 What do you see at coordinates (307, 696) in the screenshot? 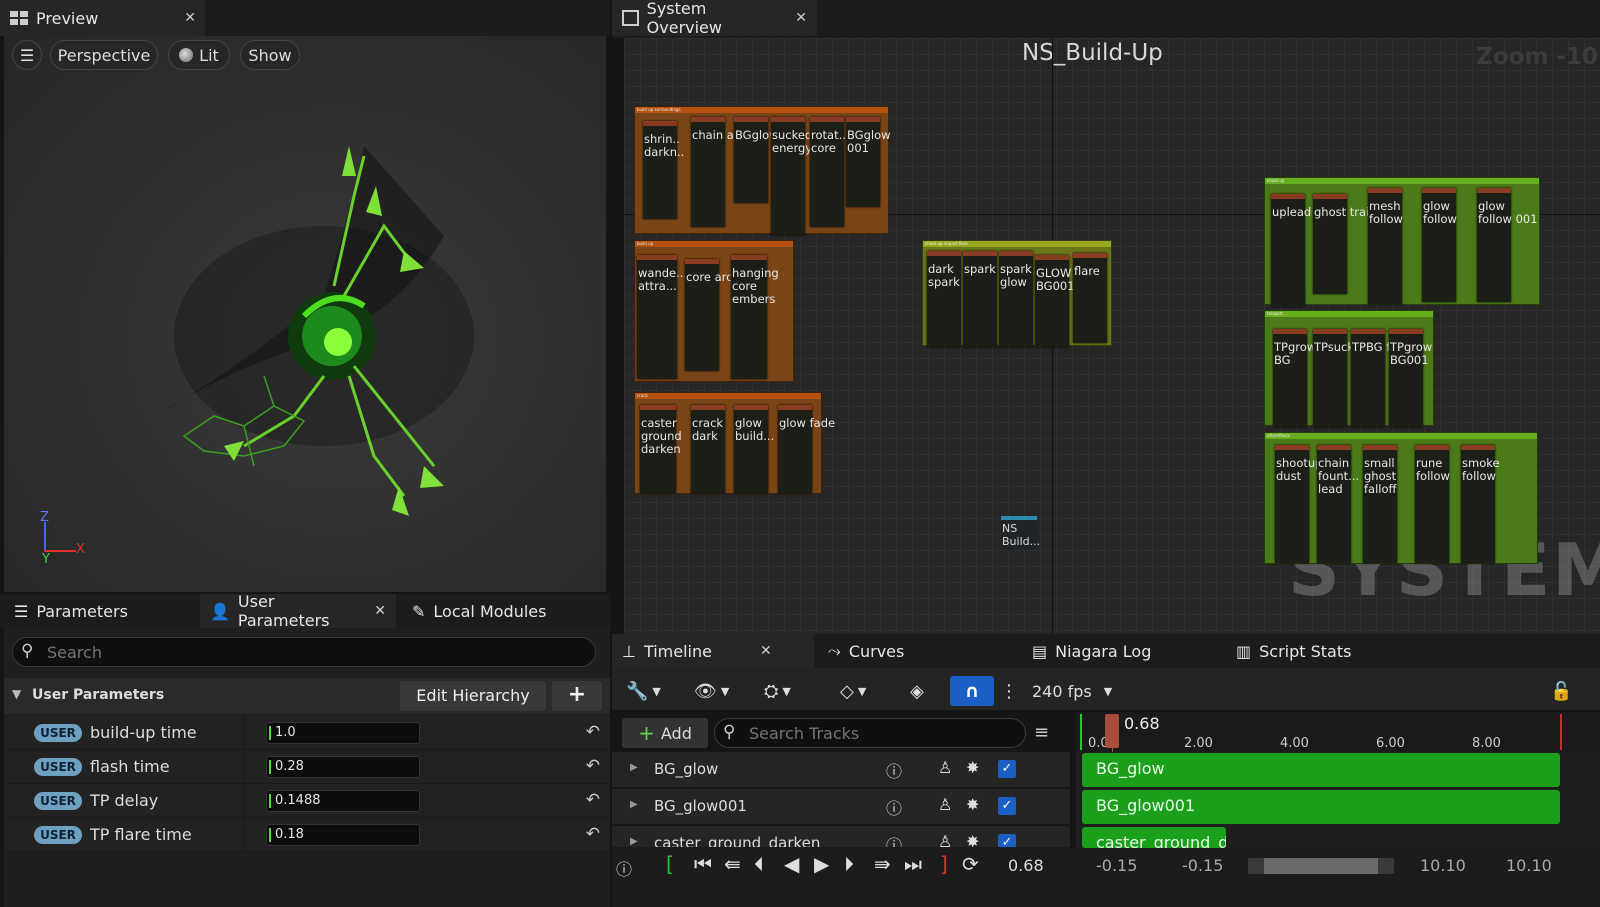
I see `user-params-header: ▼ User Parameters Edit Hierarchy +` at bounding box center [307, 696].